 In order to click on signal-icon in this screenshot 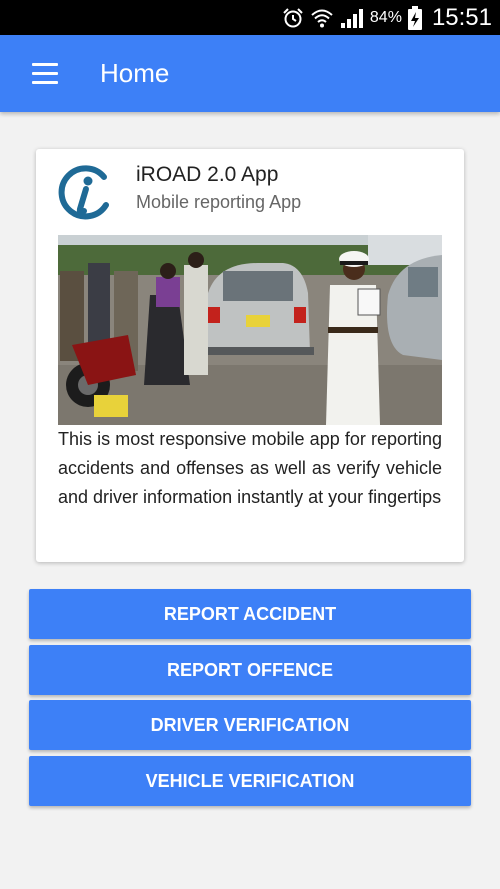, I will do `click(351, 18)`.